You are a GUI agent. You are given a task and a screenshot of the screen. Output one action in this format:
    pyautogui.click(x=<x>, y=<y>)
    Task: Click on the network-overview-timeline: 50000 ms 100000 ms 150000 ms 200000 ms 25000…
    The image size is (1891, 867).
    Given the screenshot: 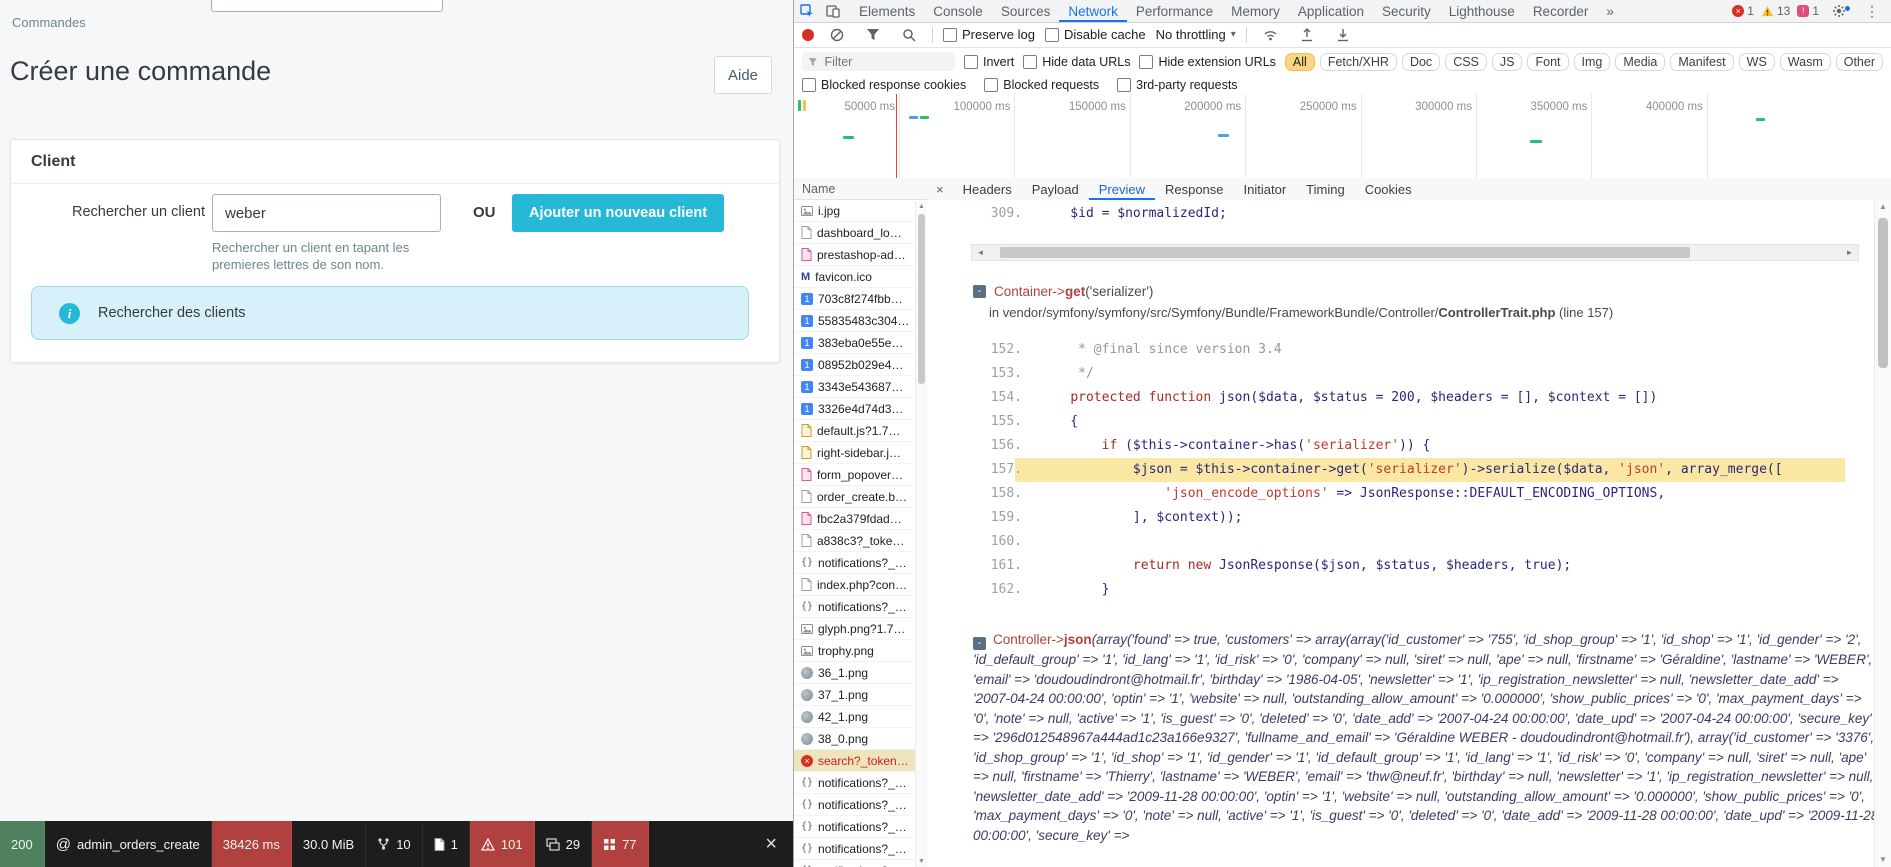 What is the action you would take?
    pyautogui.click(x=1342, y=136)
    